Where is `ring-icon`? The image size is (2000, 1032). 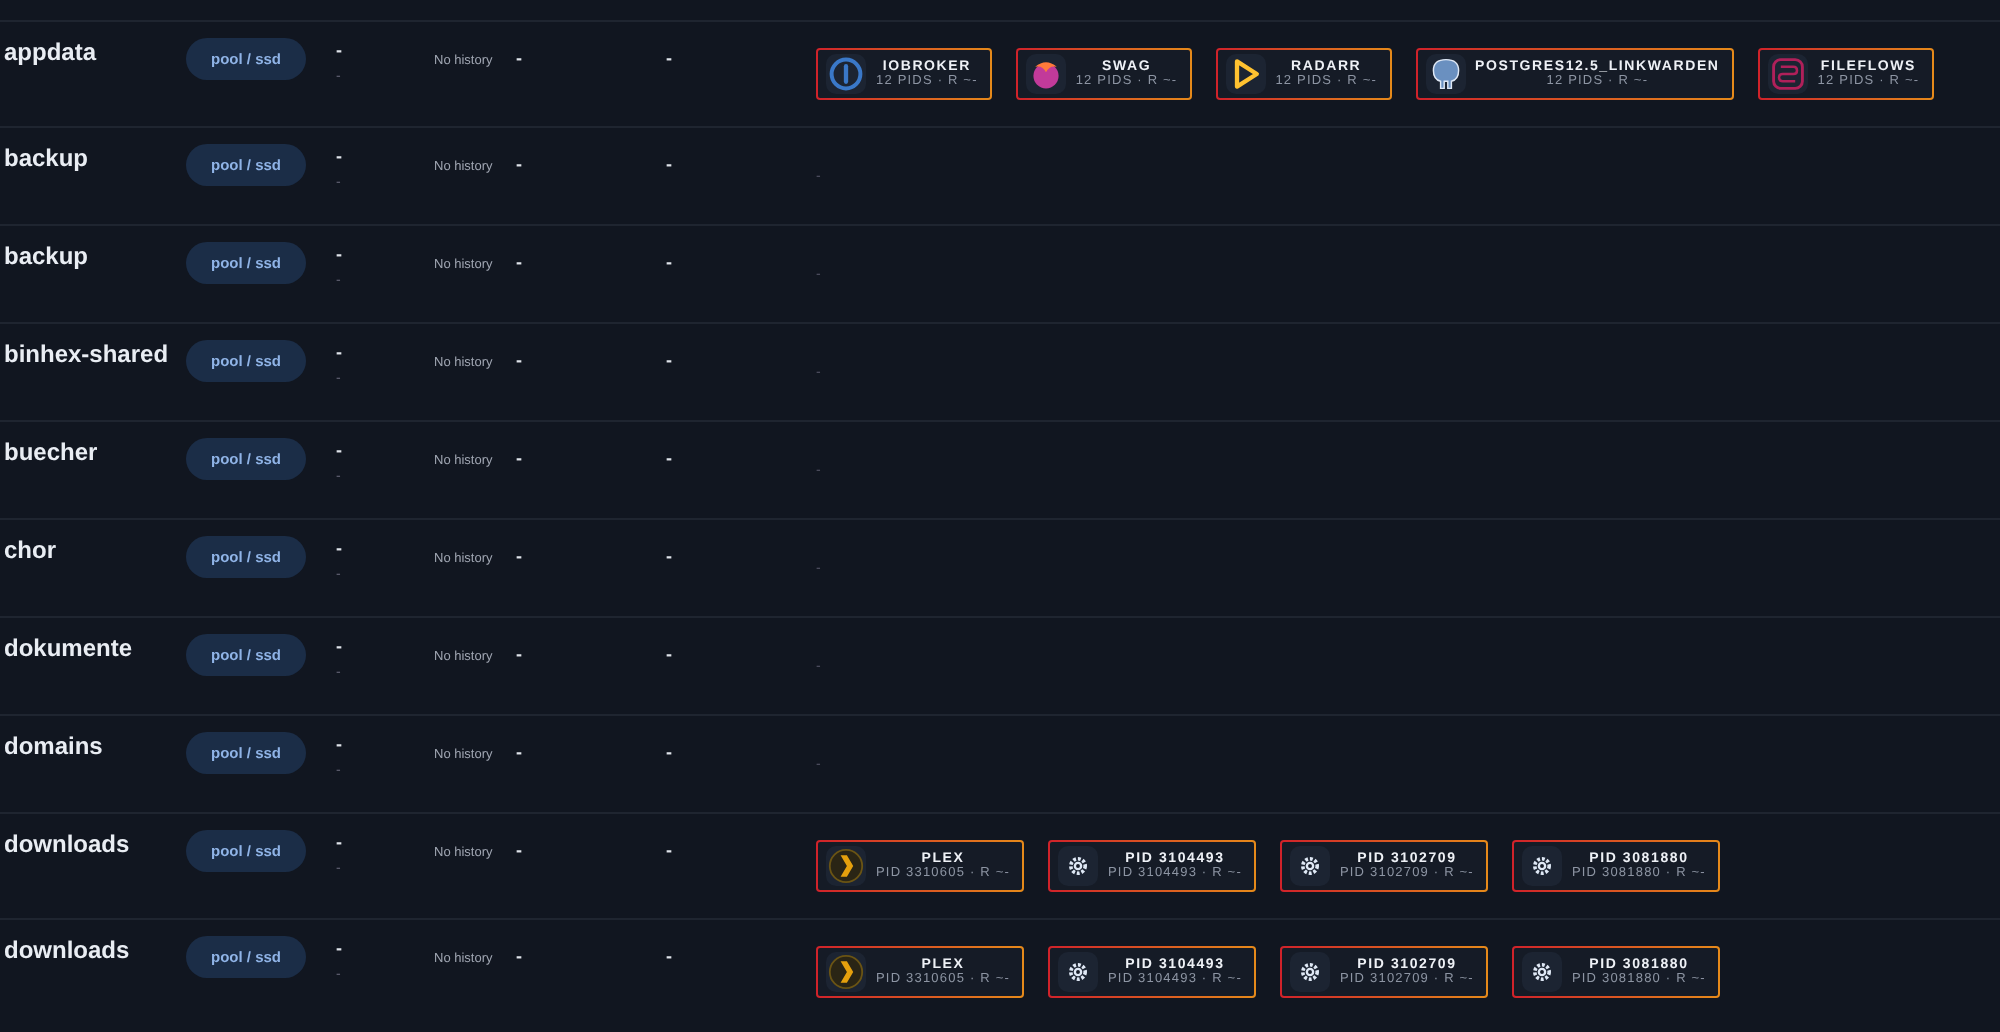
ring-icon is located at coordinates (846, 74).